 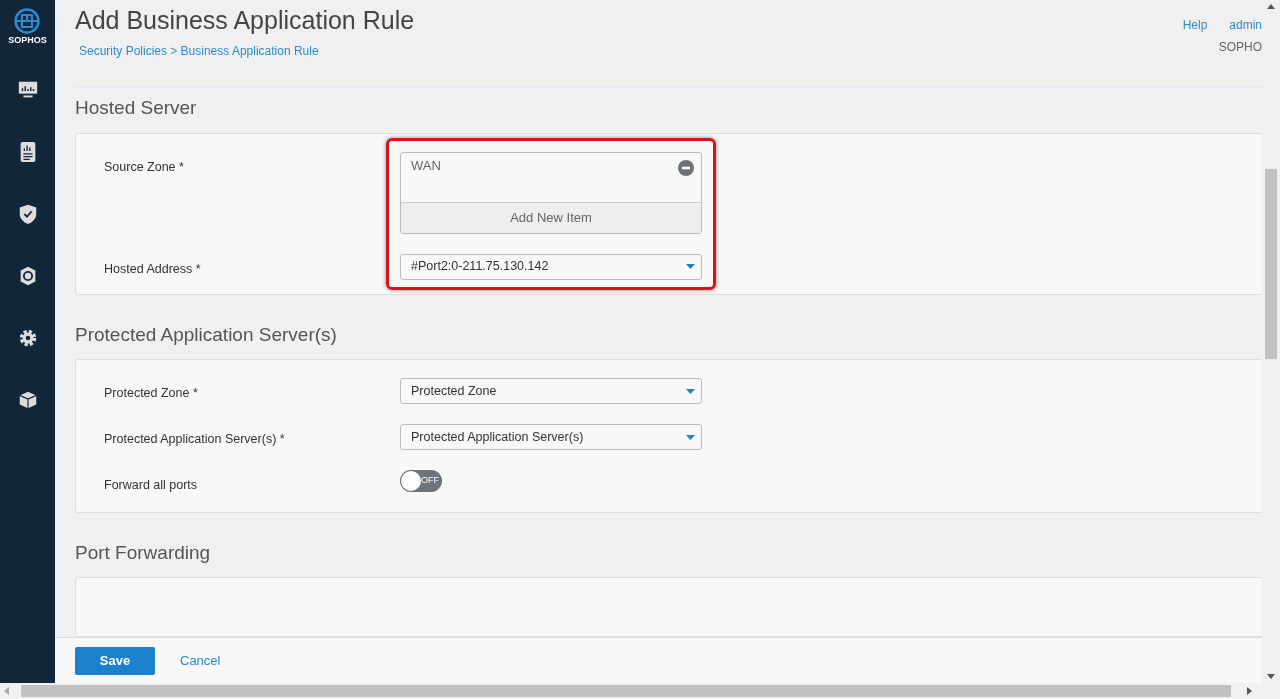 I want to click on dropdown: #Port2:0-211.75.130.142, so click(x=551, y=266).